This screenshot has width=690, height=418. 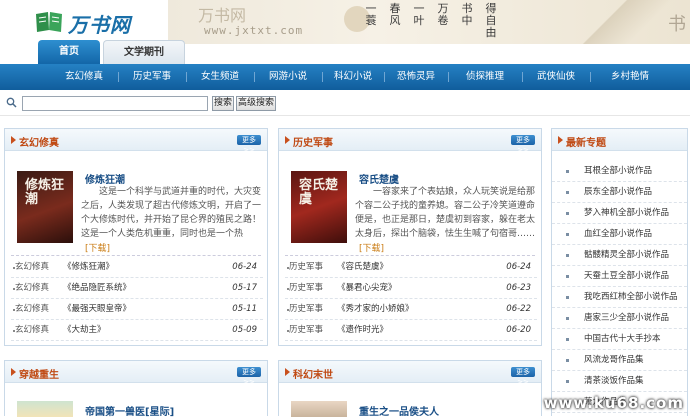 What do you see at coordinates (115, 103) in the screenshot?
I see `search-input` at bounding box center [115, 103].